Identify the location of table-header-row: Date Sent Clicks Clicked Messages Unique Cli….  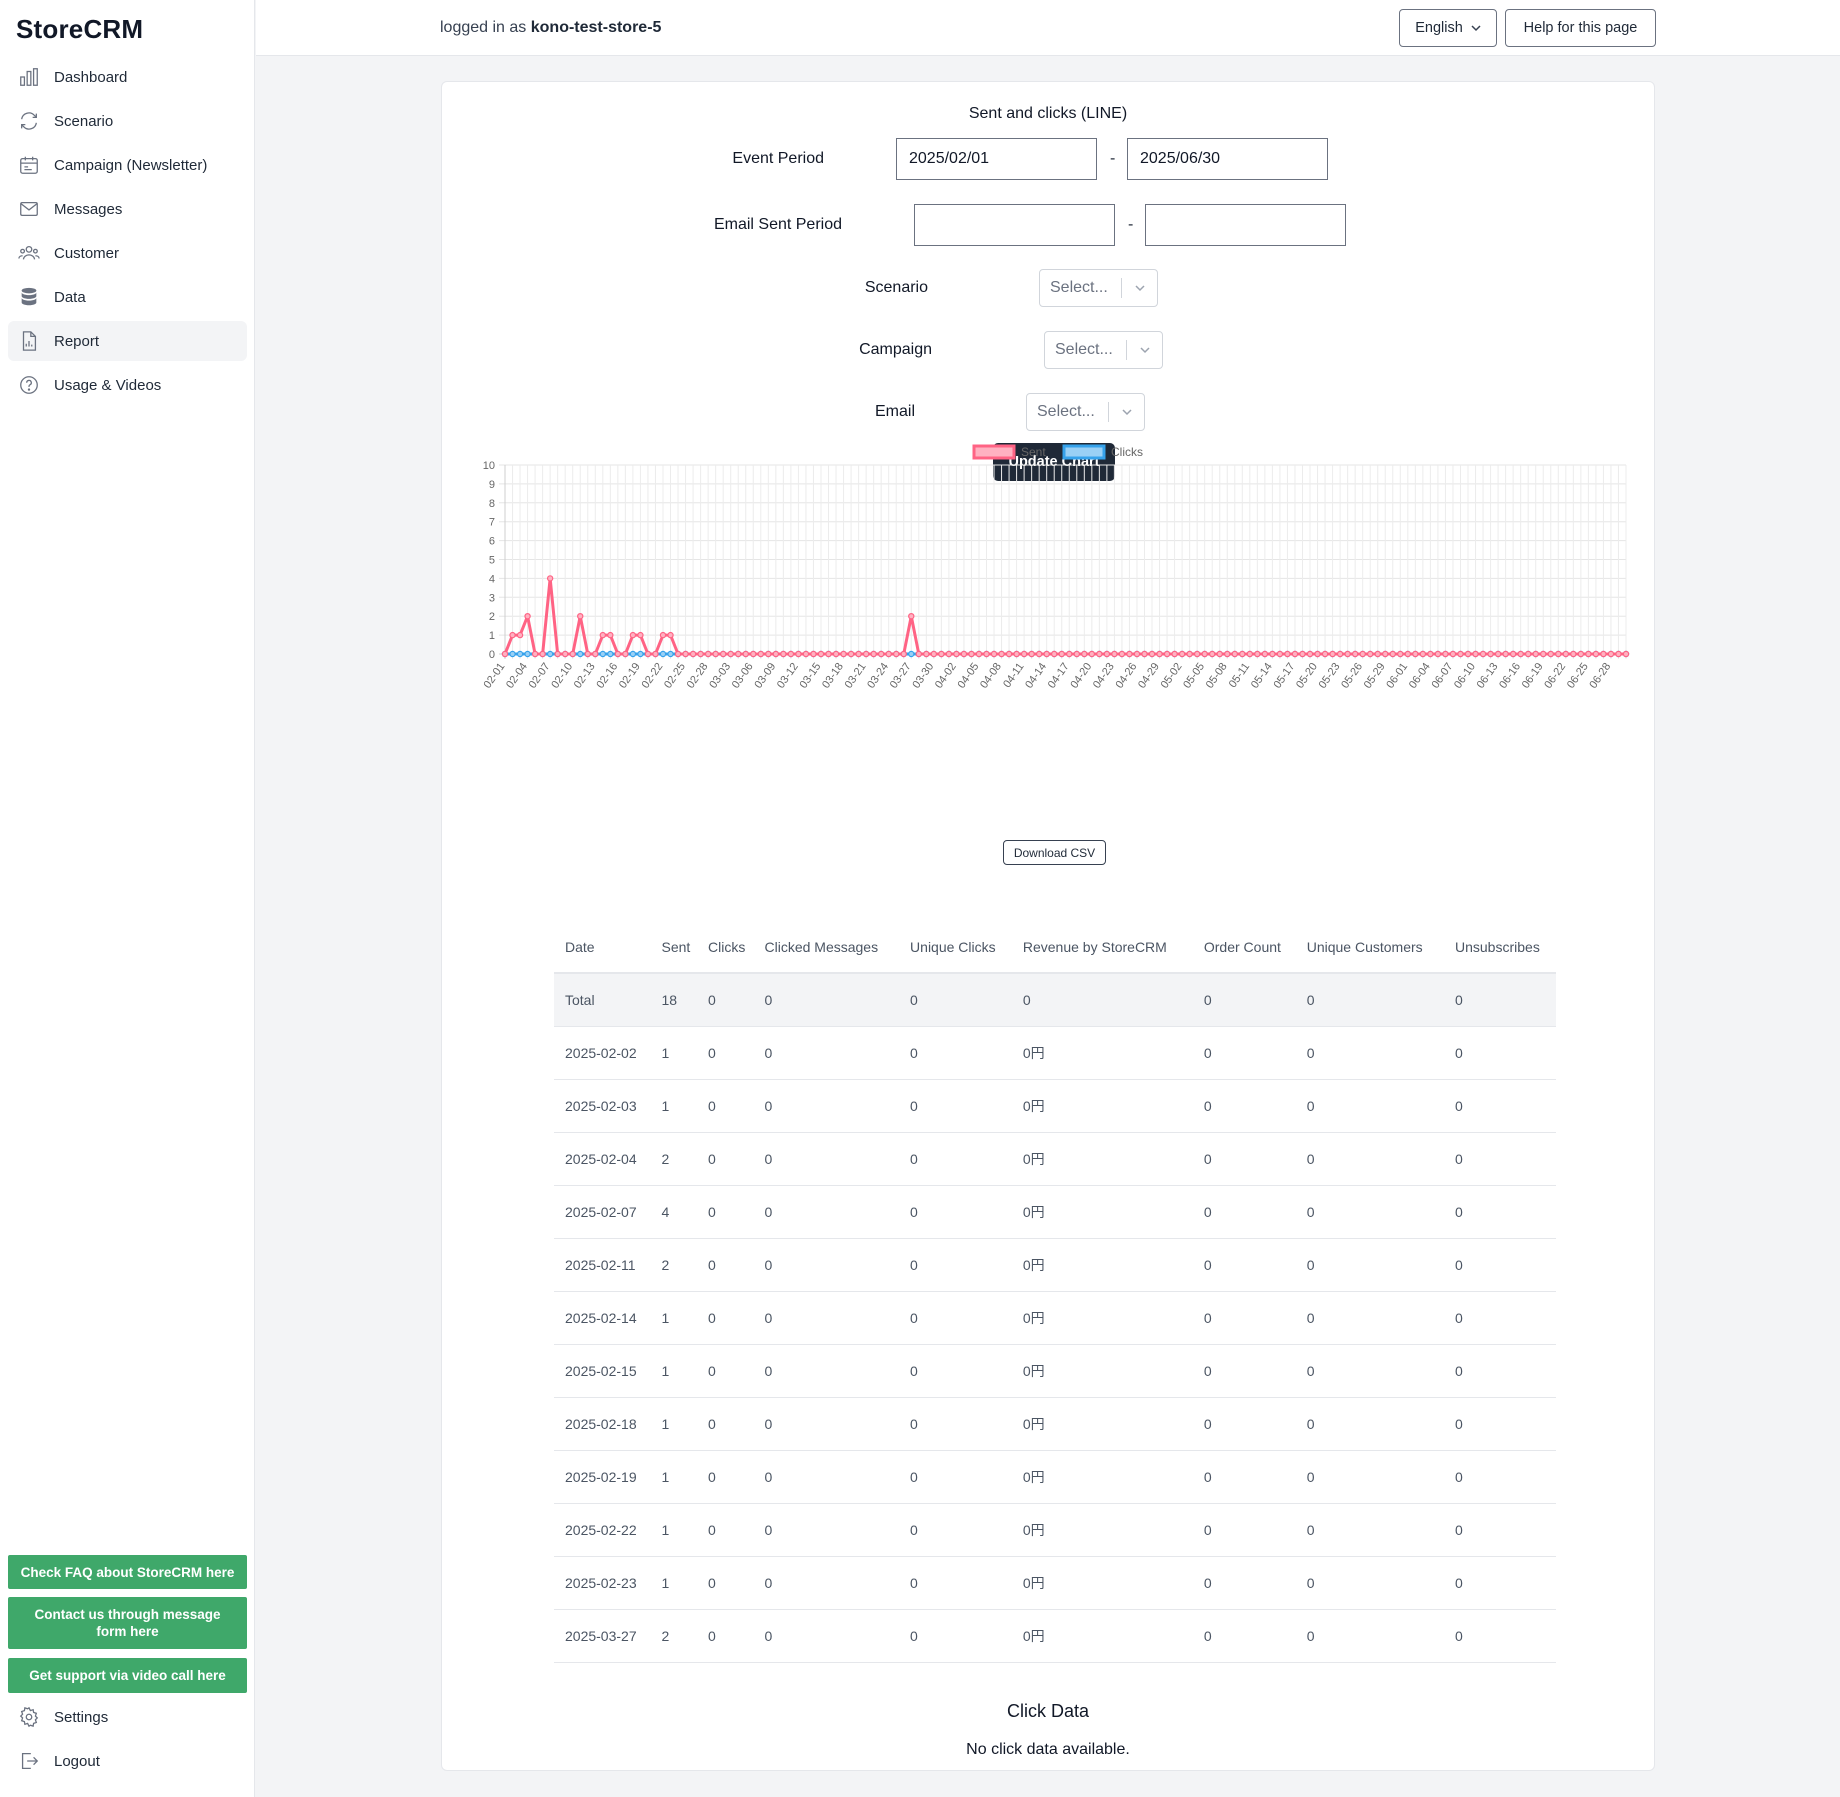
(1055, 947).